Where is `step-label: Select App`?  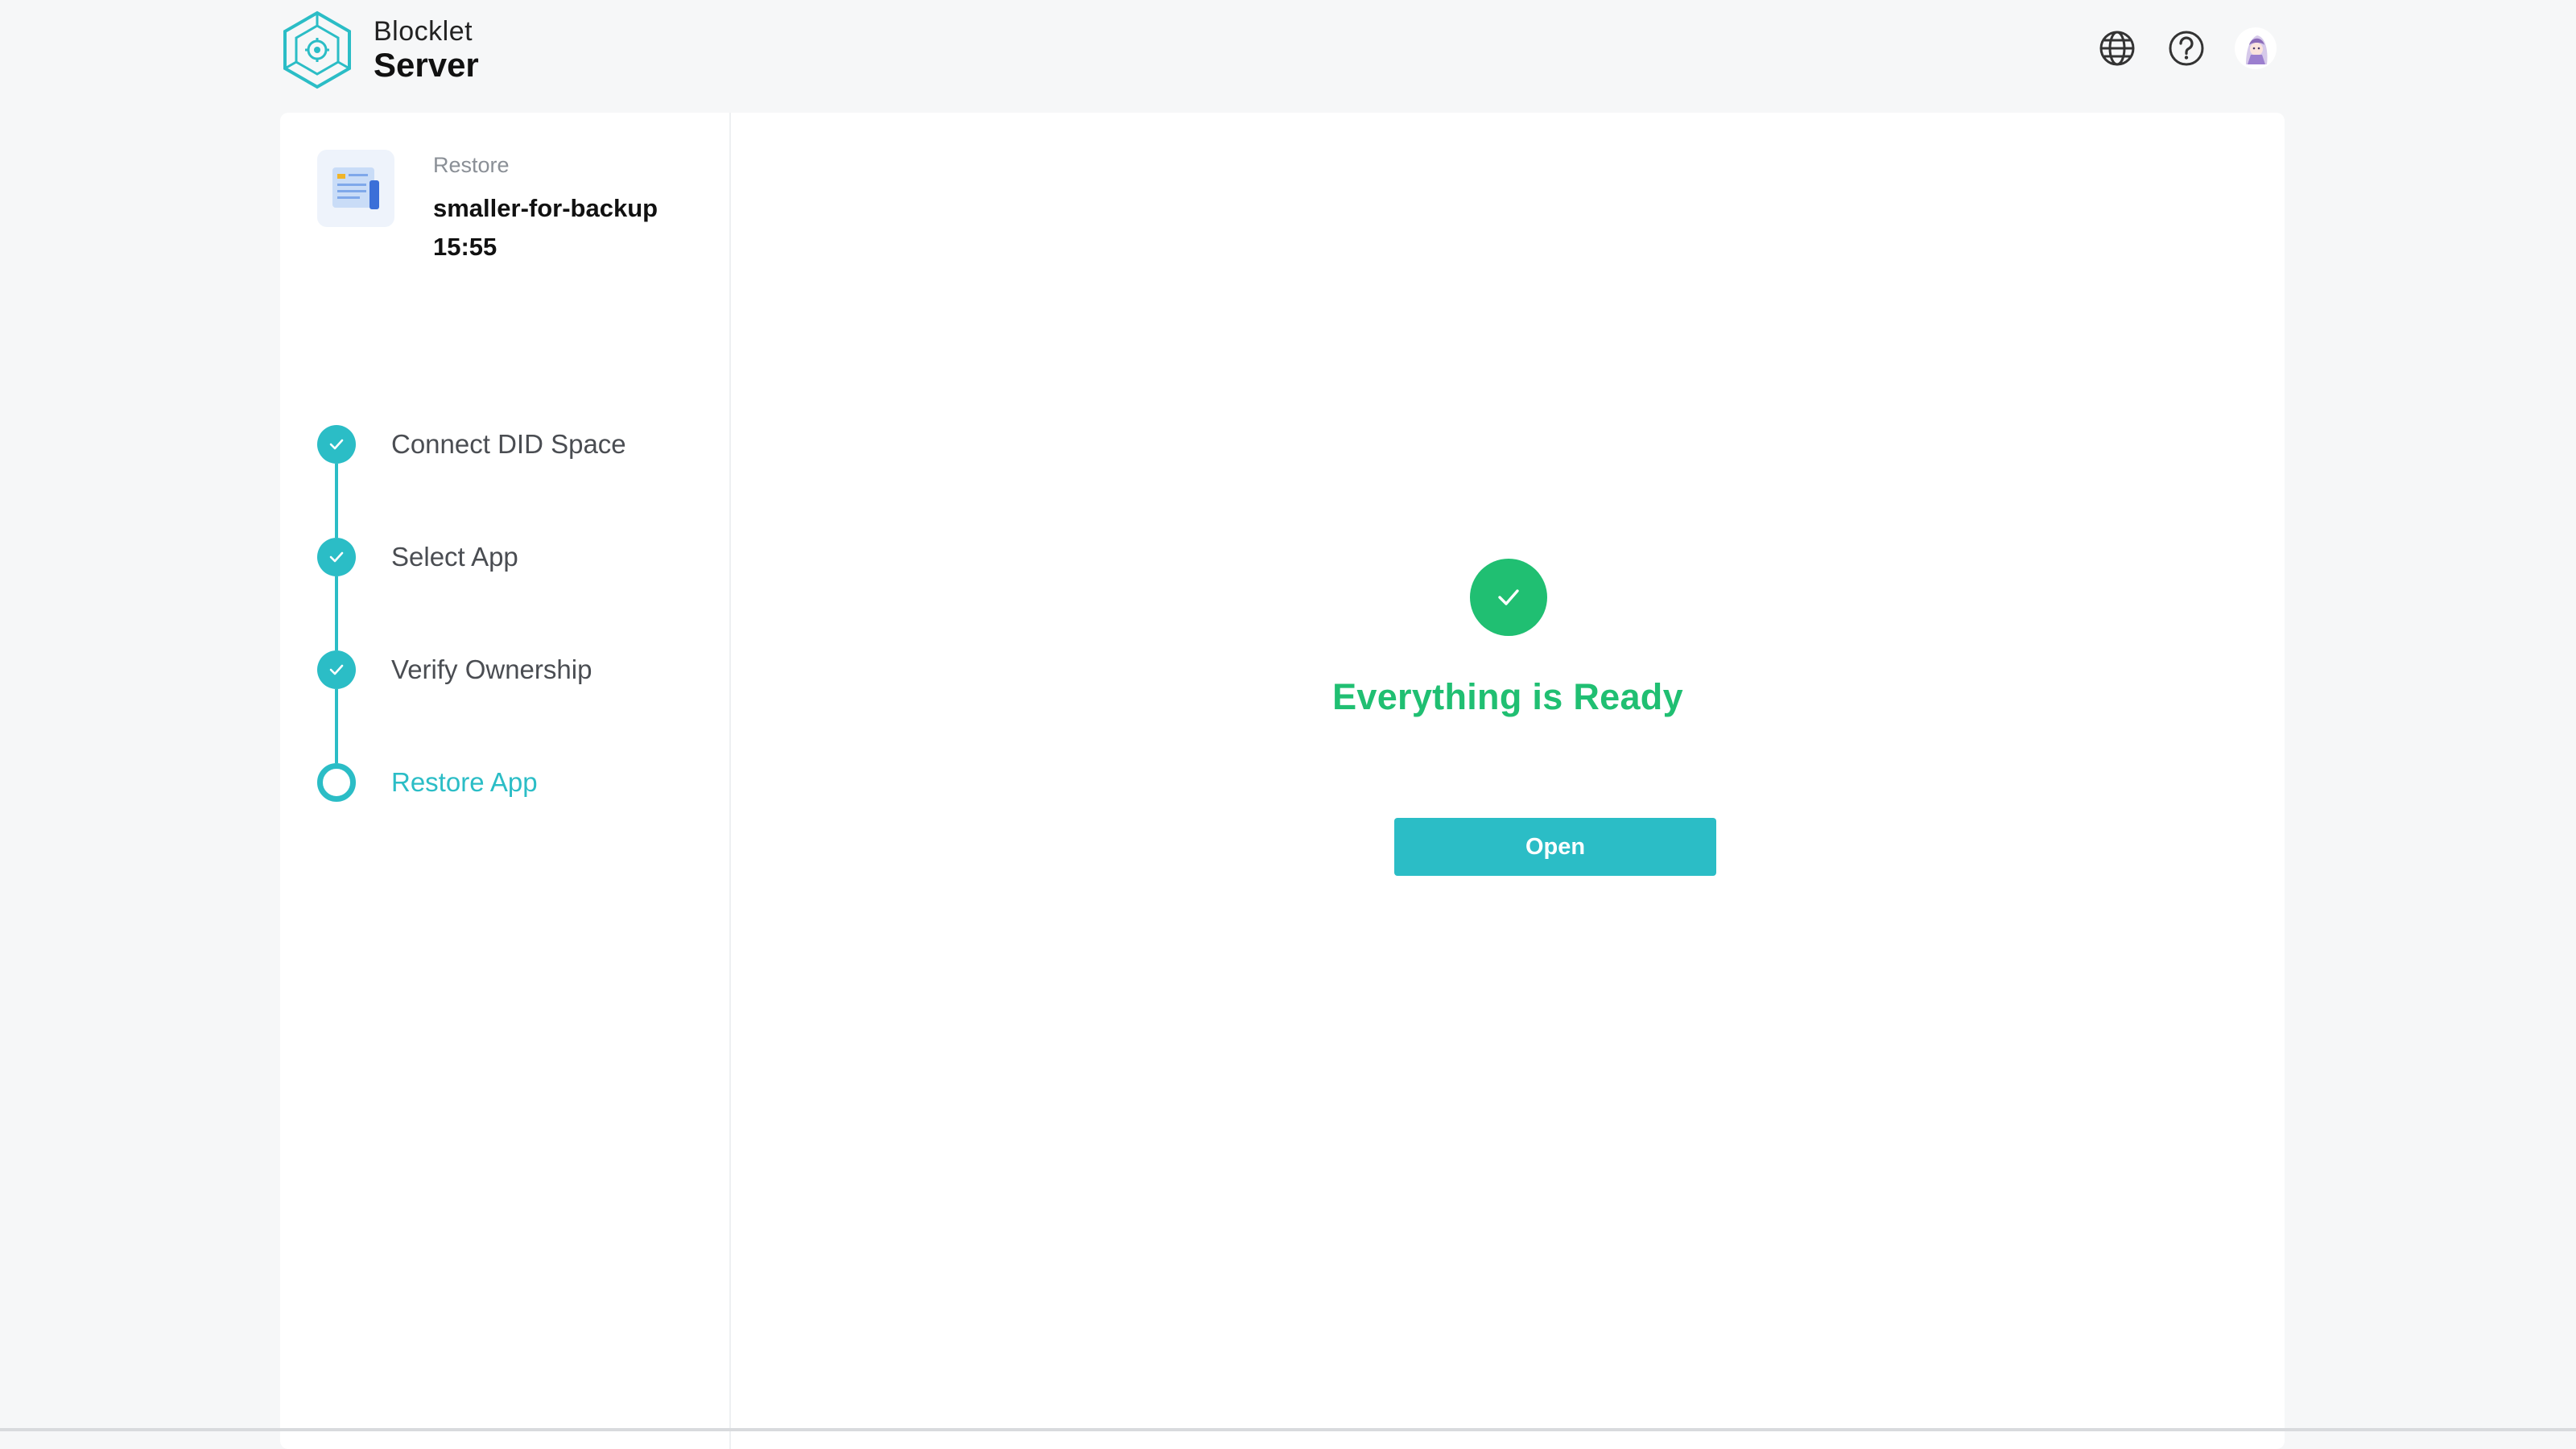 step-label: Select App is located at coordinates (454, 557).